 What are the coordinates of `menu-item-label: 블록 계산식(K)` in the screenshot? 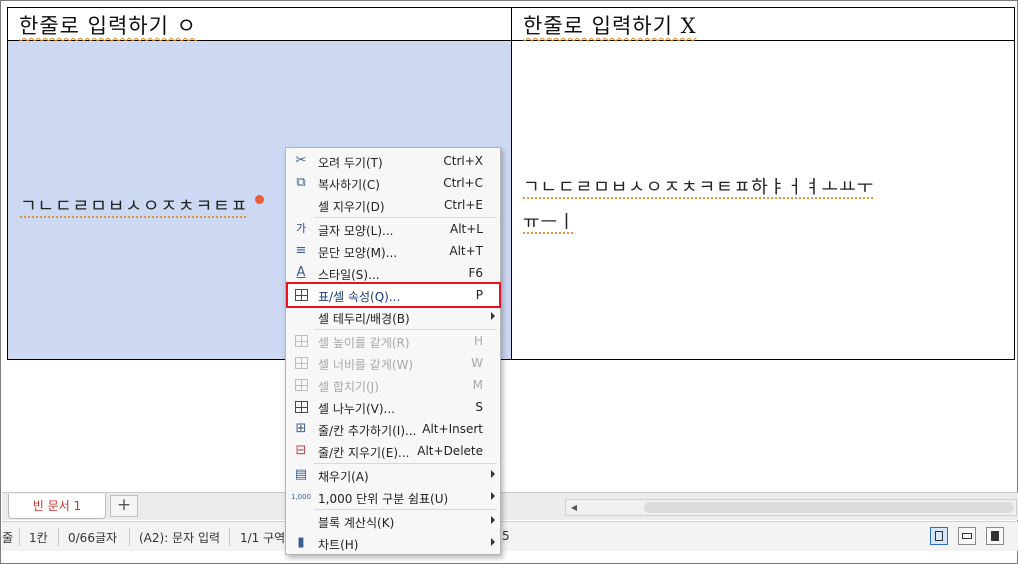 It's located at (356, 523).